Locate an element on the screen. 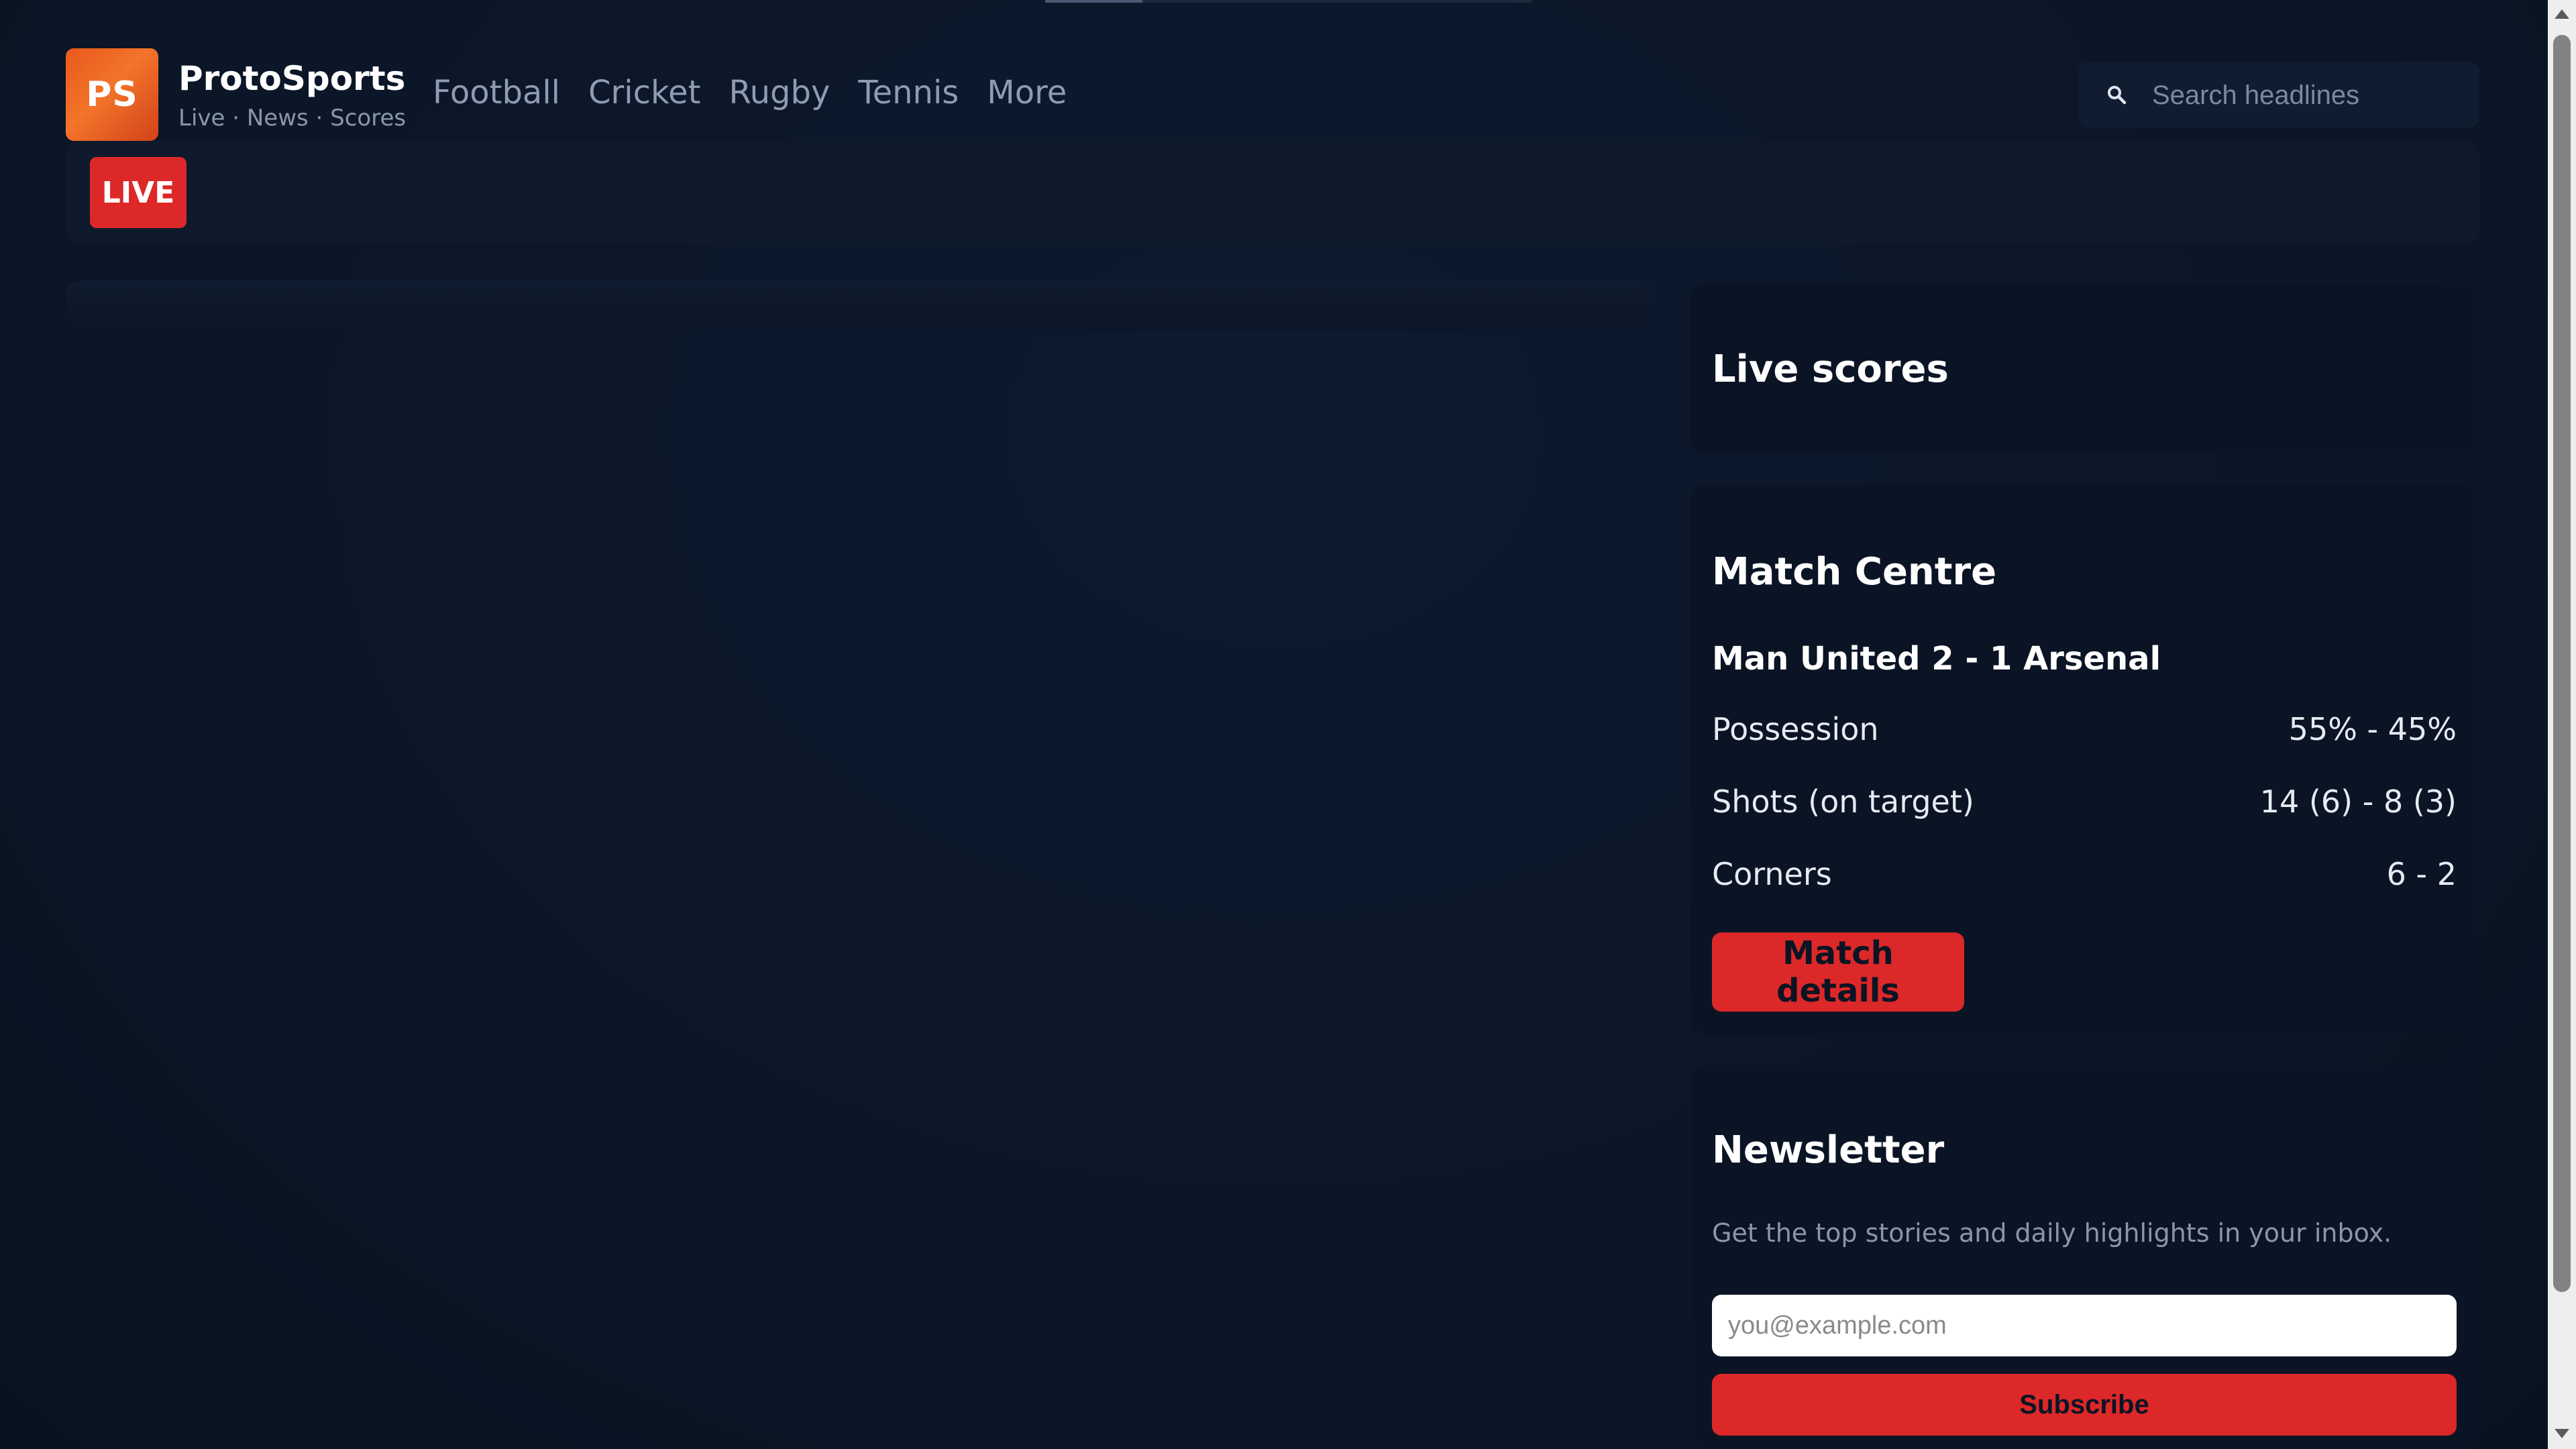 This screenshot has width=2576, height=1449. loading-progress-bar is located at coordinates (1288, 1).